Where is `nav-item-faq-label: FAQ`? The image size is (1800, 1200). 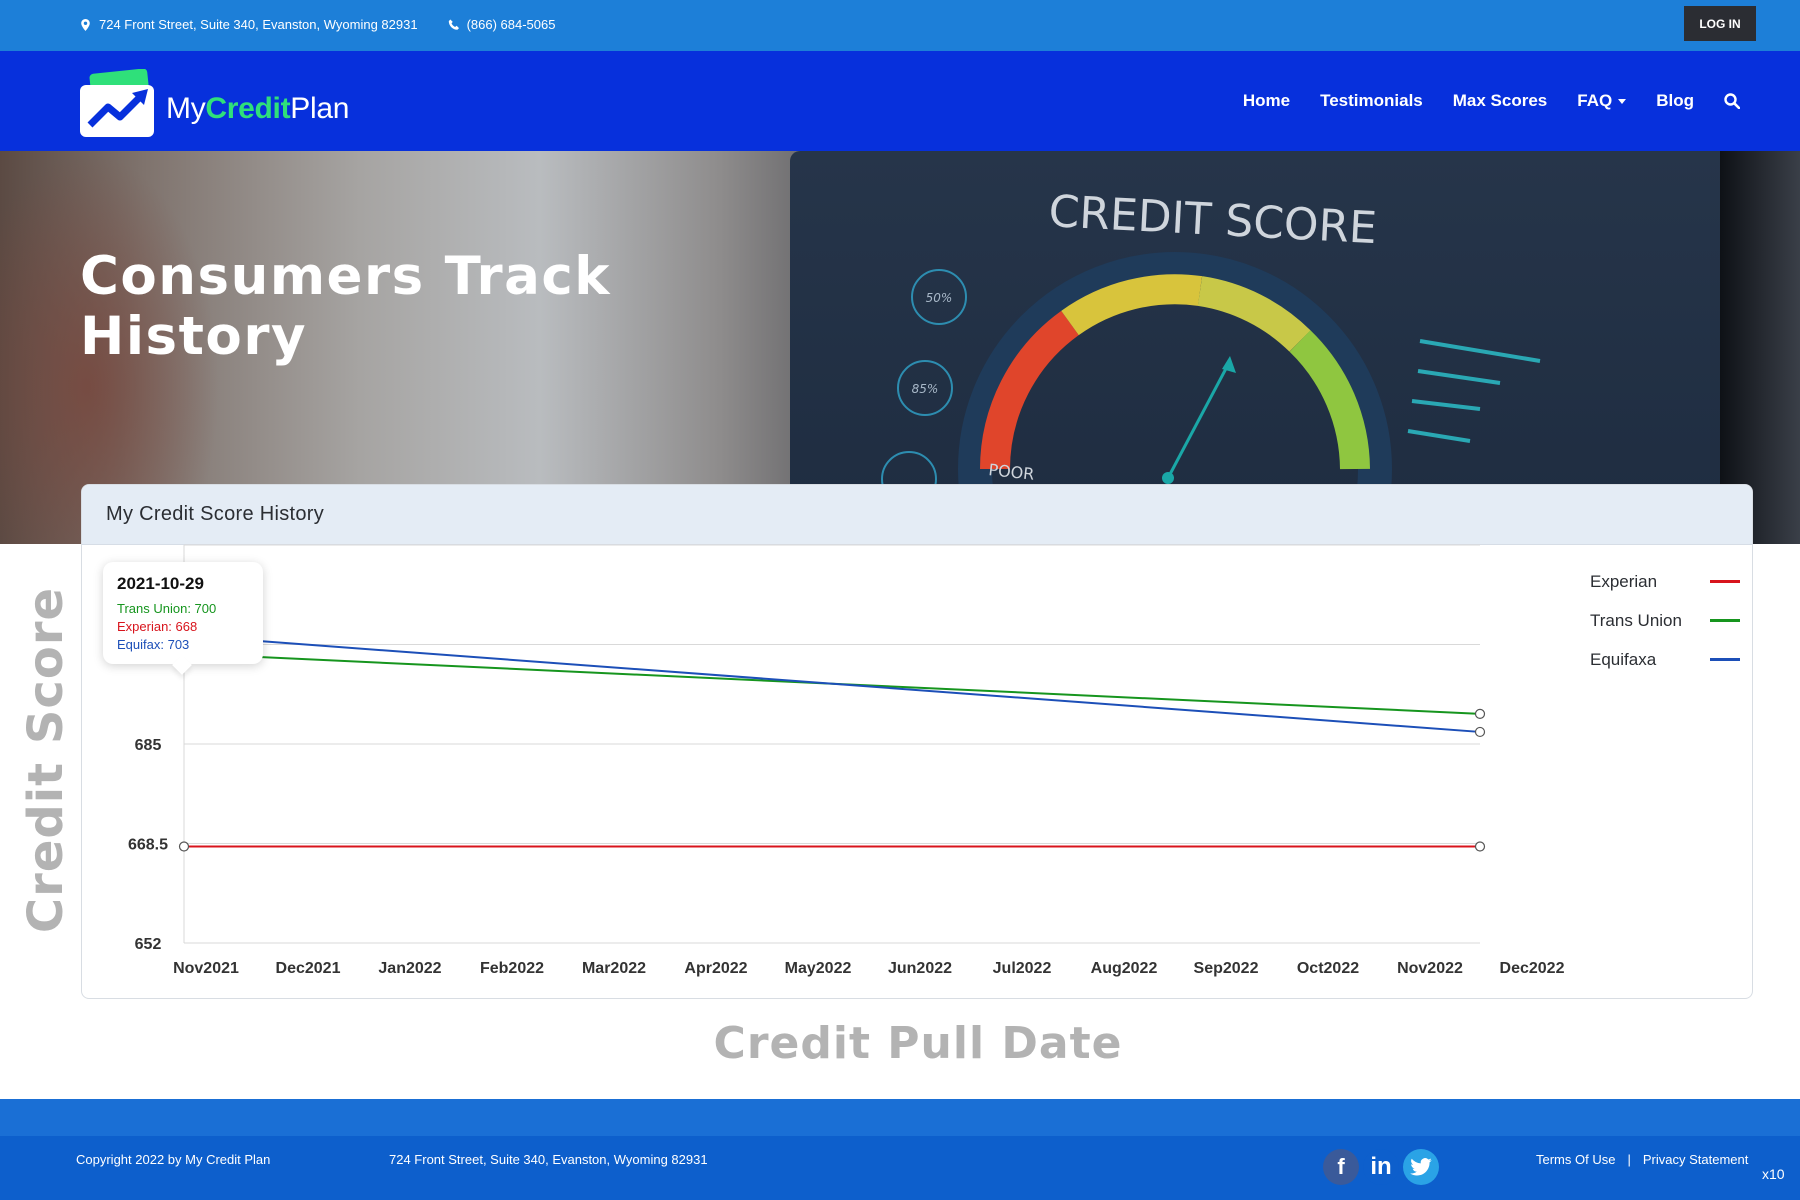 nav-item-faq-label: FAQ is located at coordinates (1595, 100).